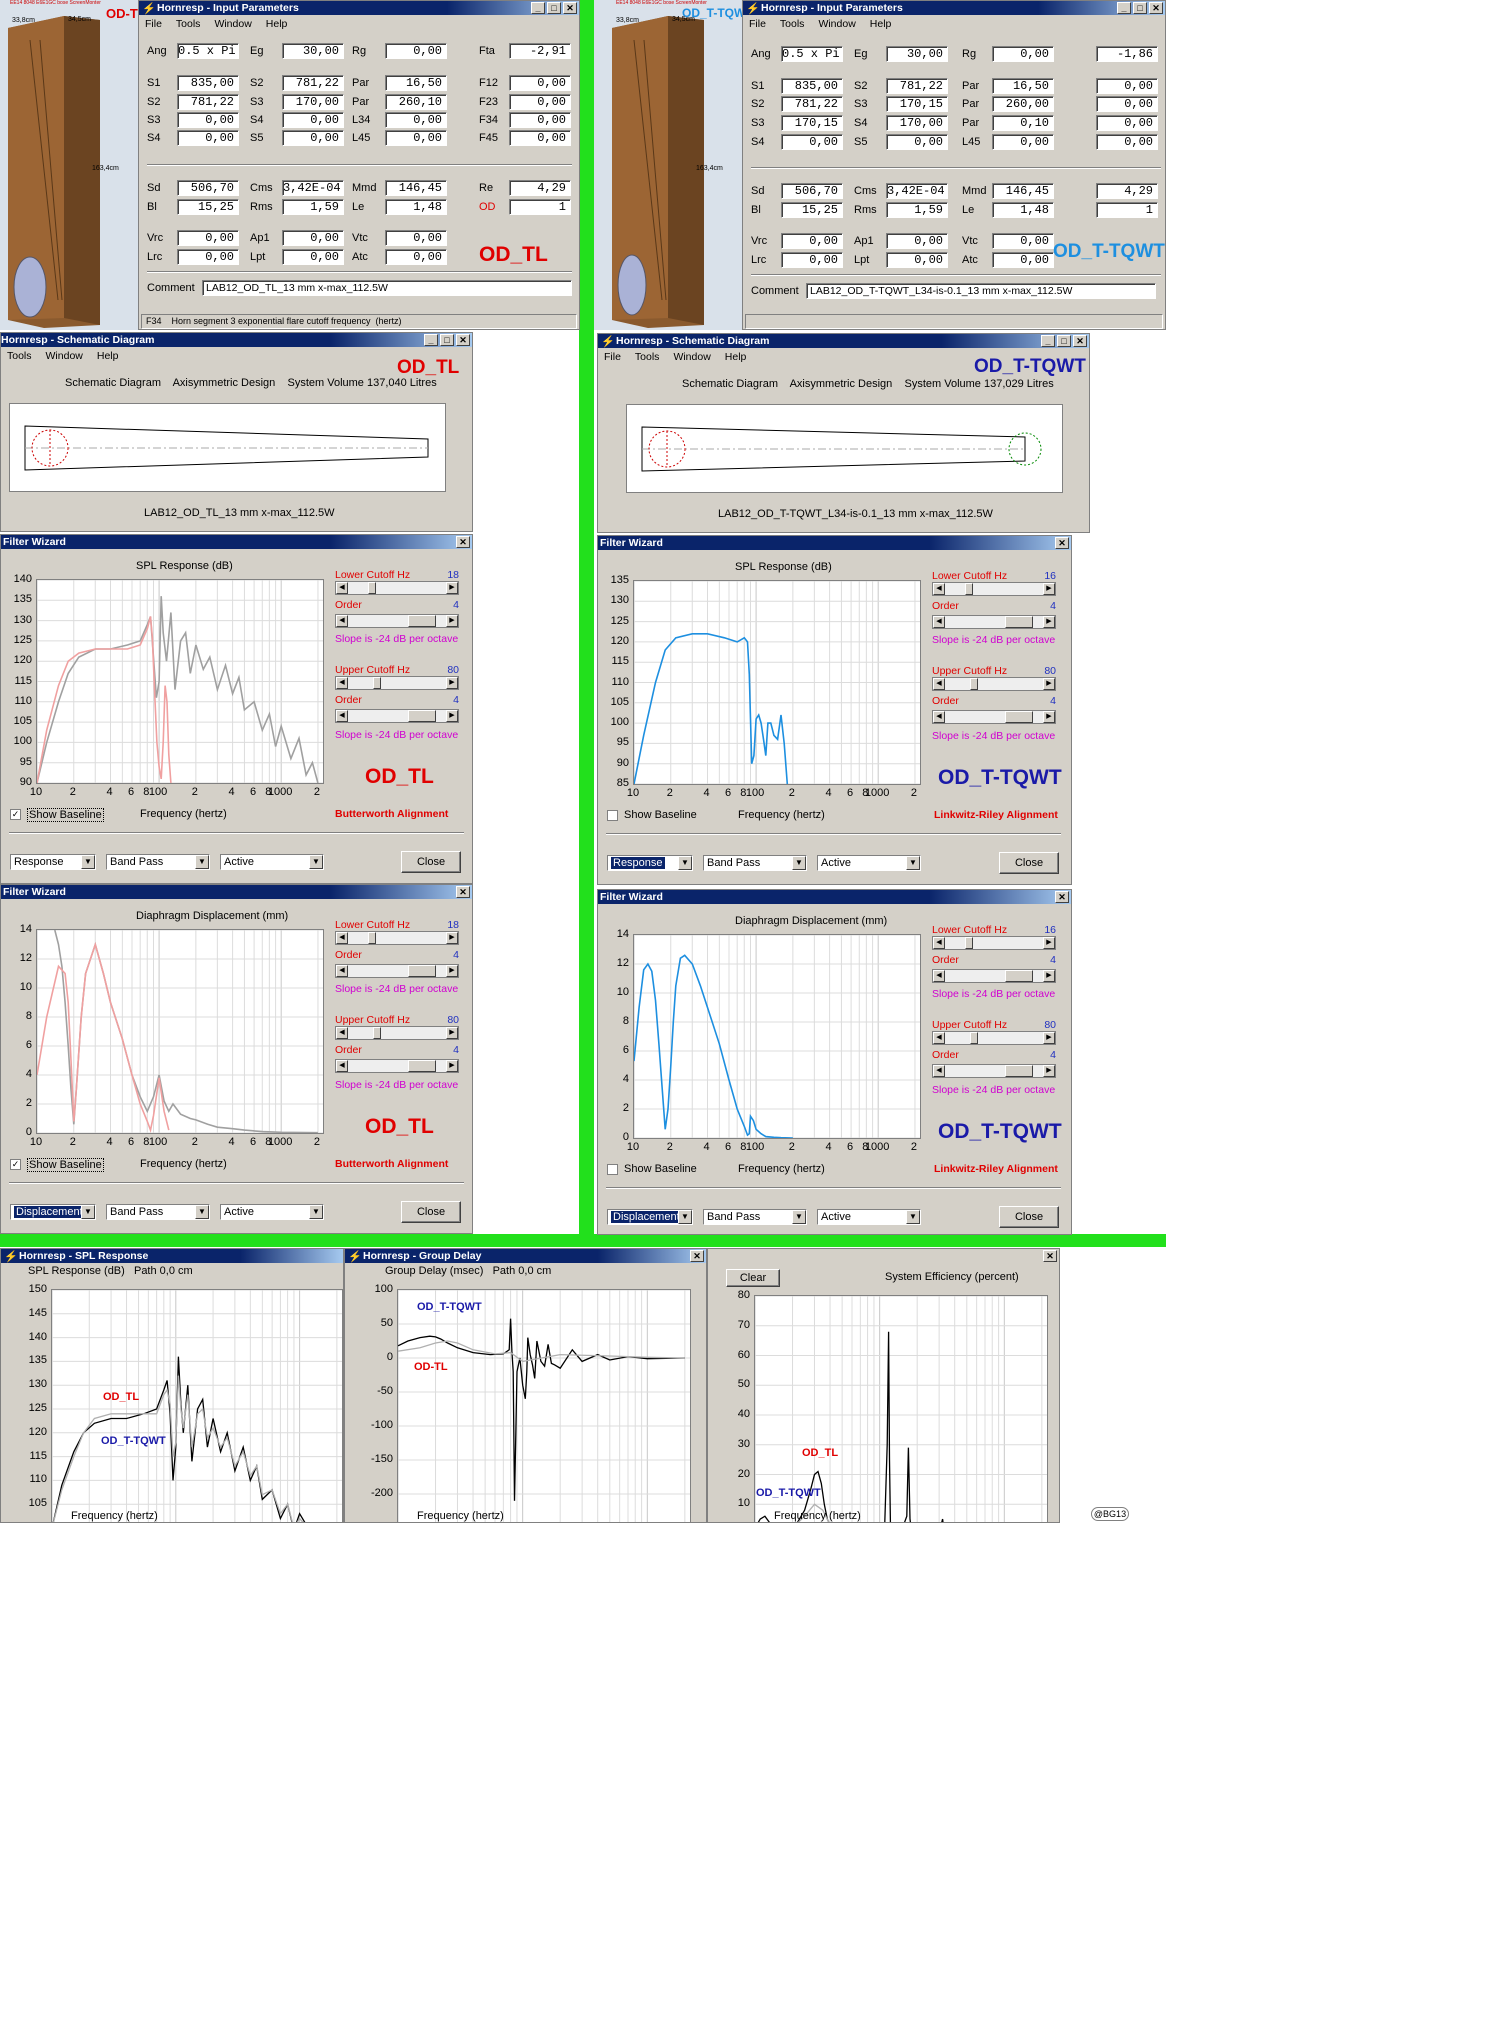  I want to click on param-field: 1,48, so click(1023, 210).